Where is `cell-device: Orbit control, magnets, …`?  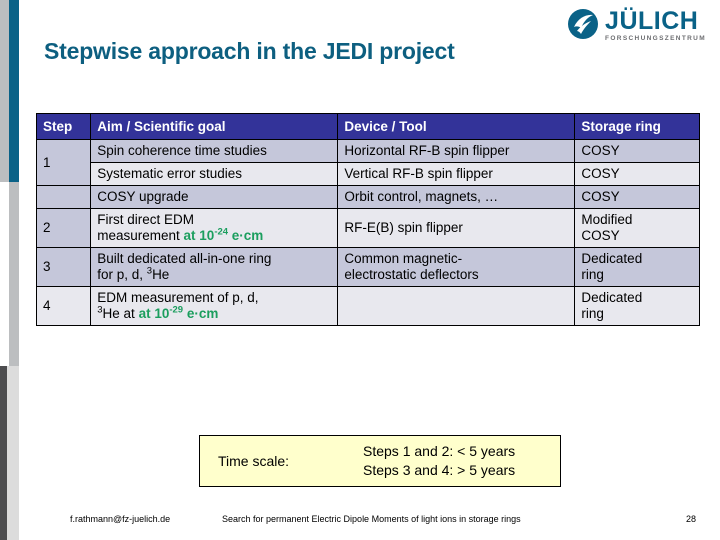
cell-device: Orbit control, magnets, … is located at coordinates (456, 197).